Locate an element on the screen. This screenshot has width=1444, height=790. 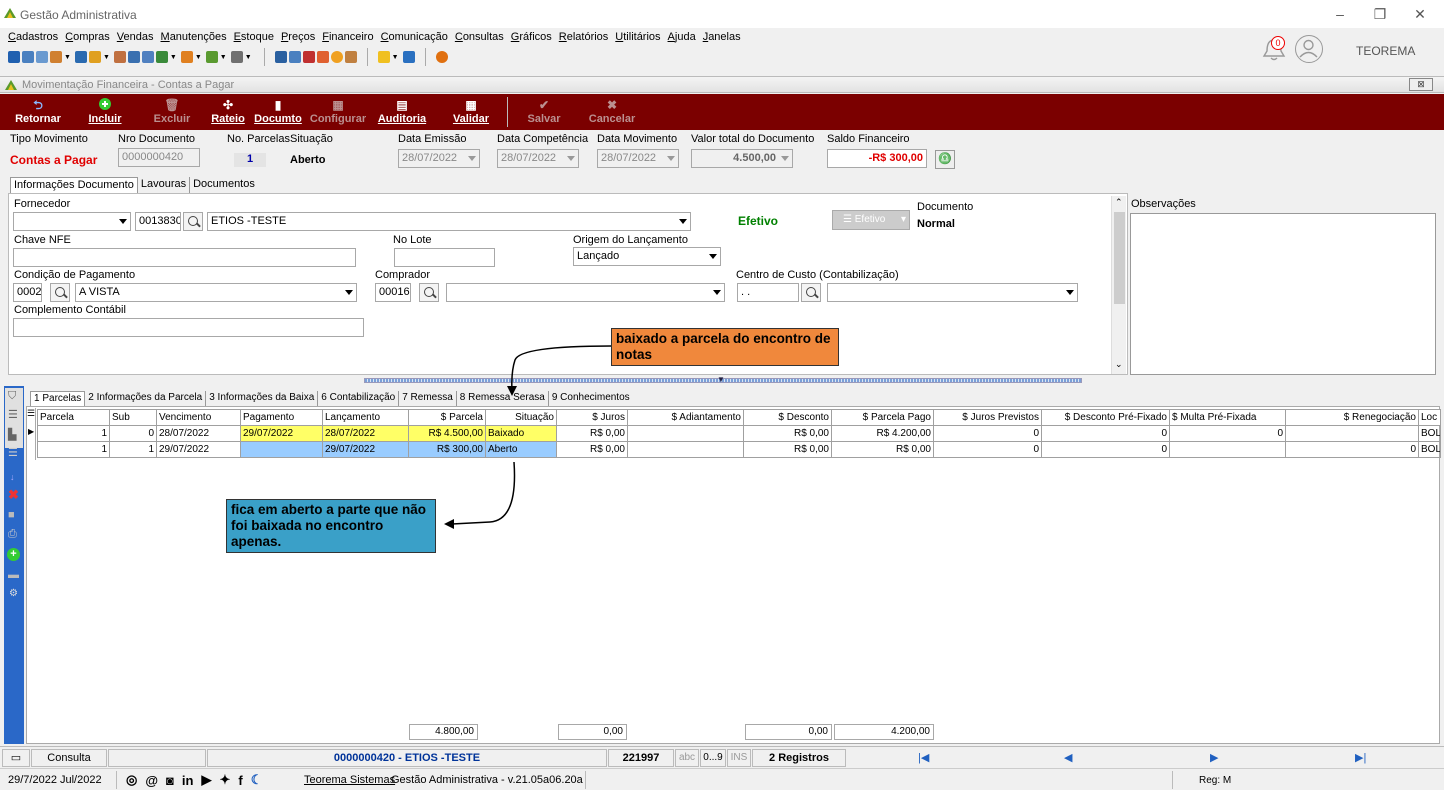
tab-conhecimentos: 9 Conhecimentos is located at coordinates (591, 399).